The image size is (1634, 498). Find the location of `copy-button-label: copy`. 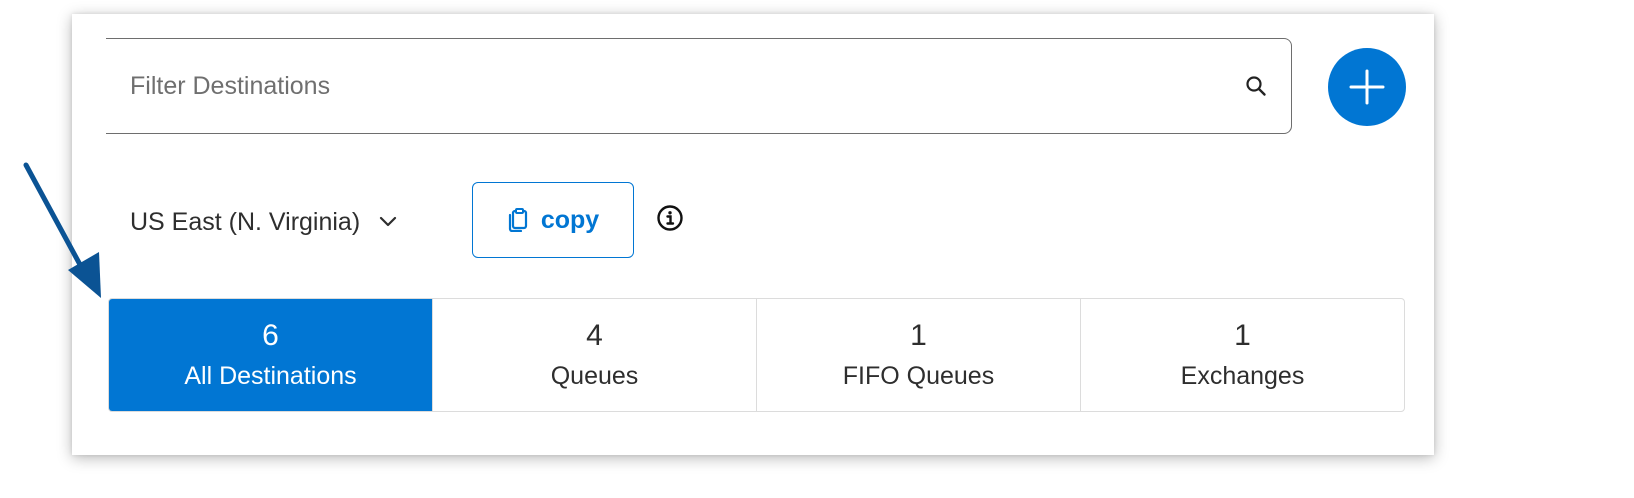

copy-button-label: copy is located at coordinates (570, 219).